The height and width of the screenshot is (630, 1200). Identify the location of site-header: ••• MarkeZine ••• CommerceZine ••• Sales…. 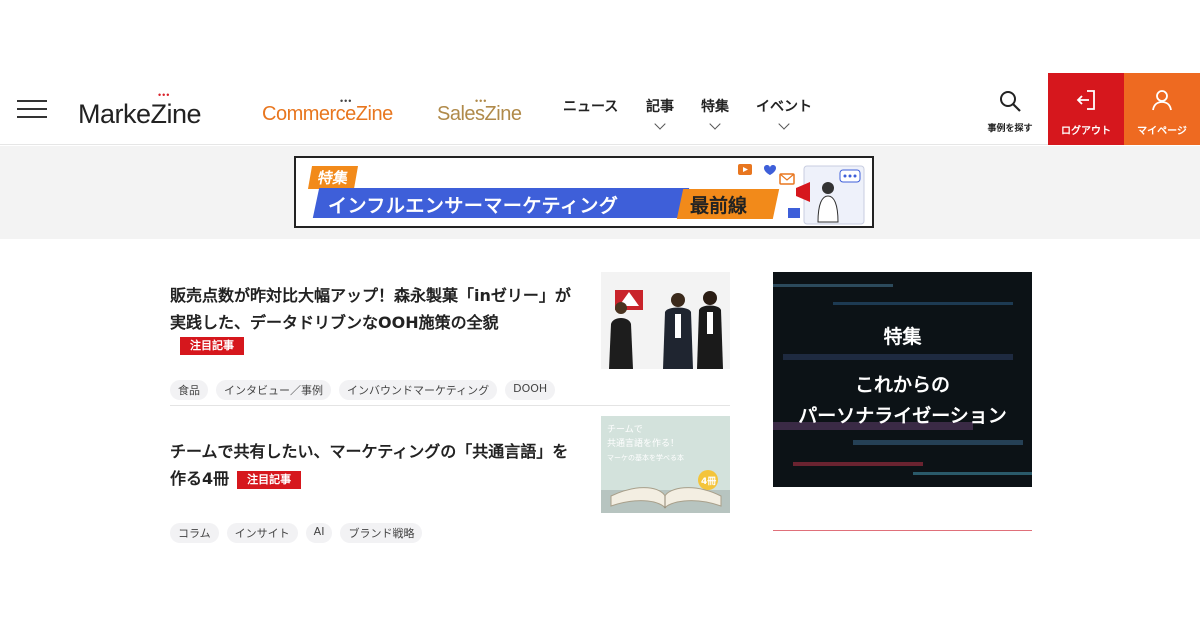
(600, 109).